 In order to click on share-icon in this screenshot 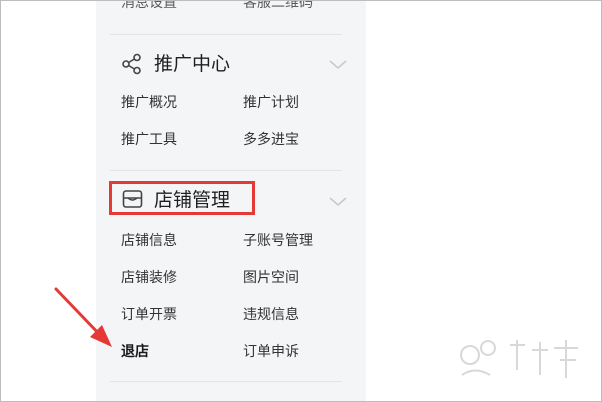, I will do `click(131, 64)`.